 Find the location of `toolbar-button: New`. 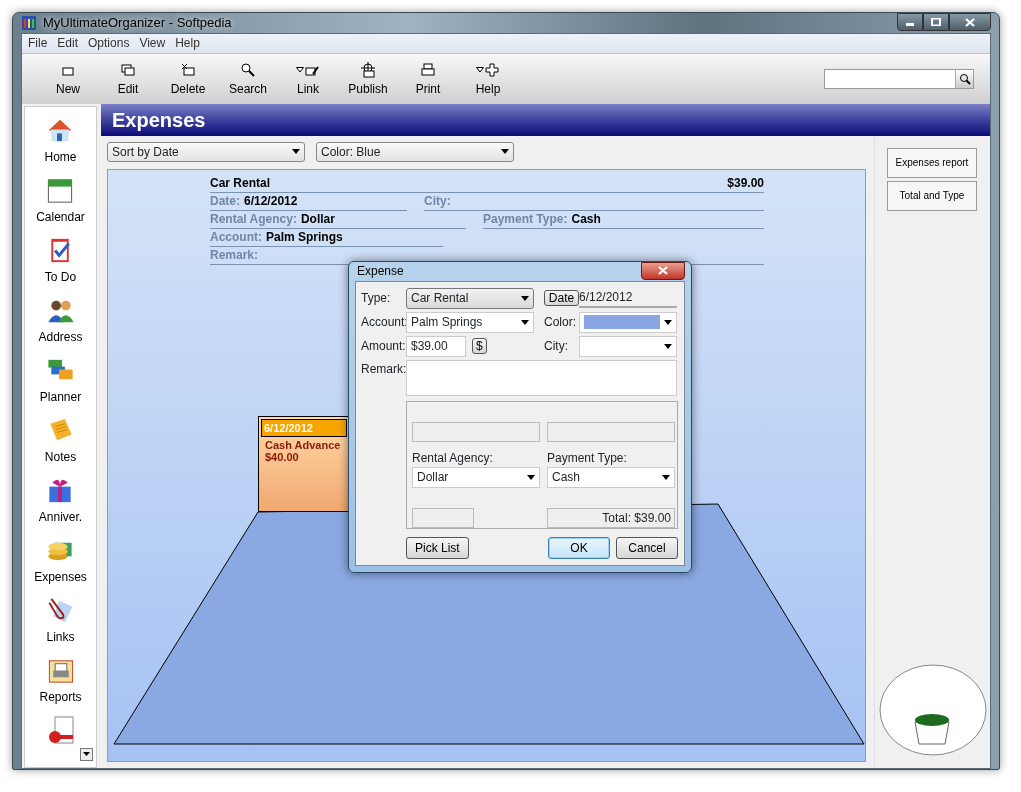

toolbar-button: New is located at coordinates (68, 78).